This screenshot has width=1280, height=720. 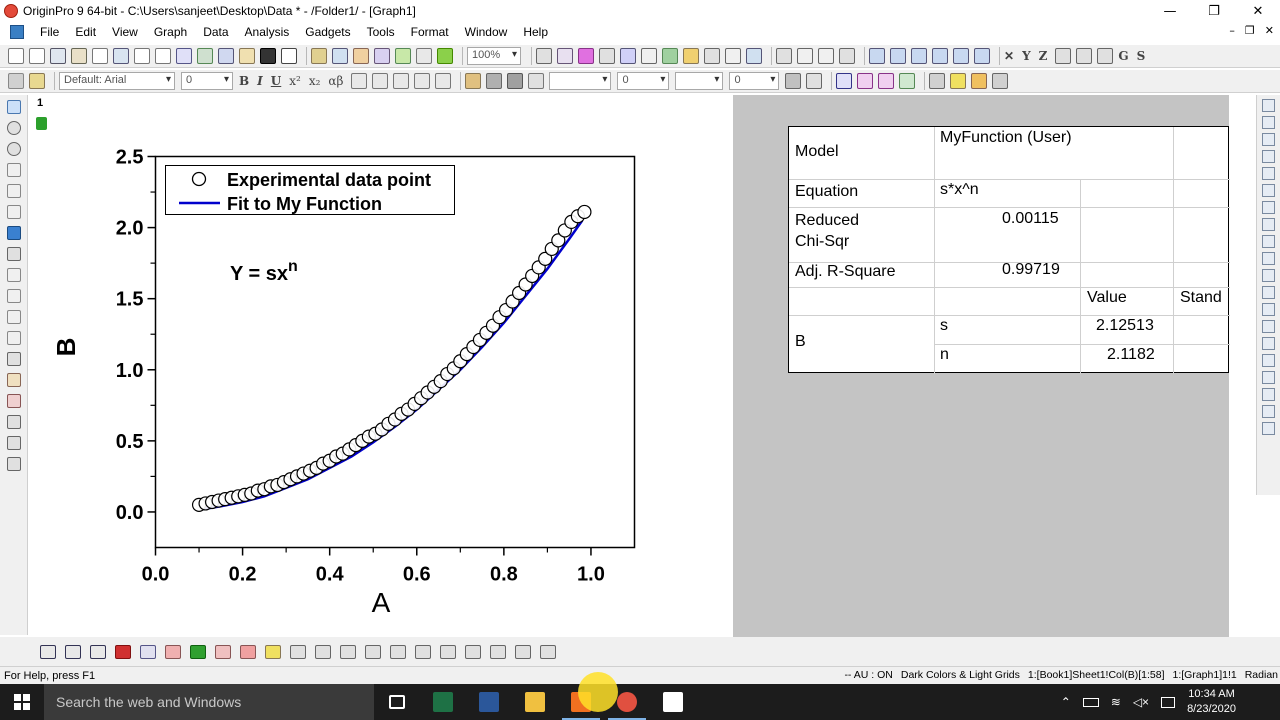 What do you see at coordinates (805, 56) in the screenshot?
I see `sort-icon` at bounding box center [805, 56].